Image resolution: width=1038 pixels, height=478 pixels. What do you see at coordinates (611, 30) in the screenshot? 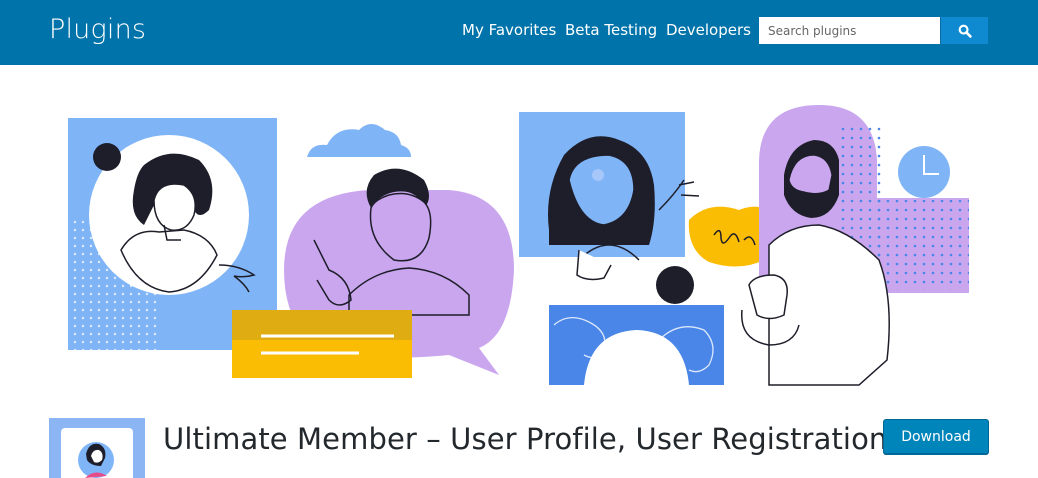
I see `nav-beta-testing: Beta Testing` at bounding box center [611, 30].